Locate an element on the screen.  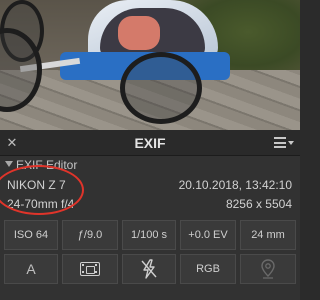
matrix-metering-icon is located at coordinates (90, 269).